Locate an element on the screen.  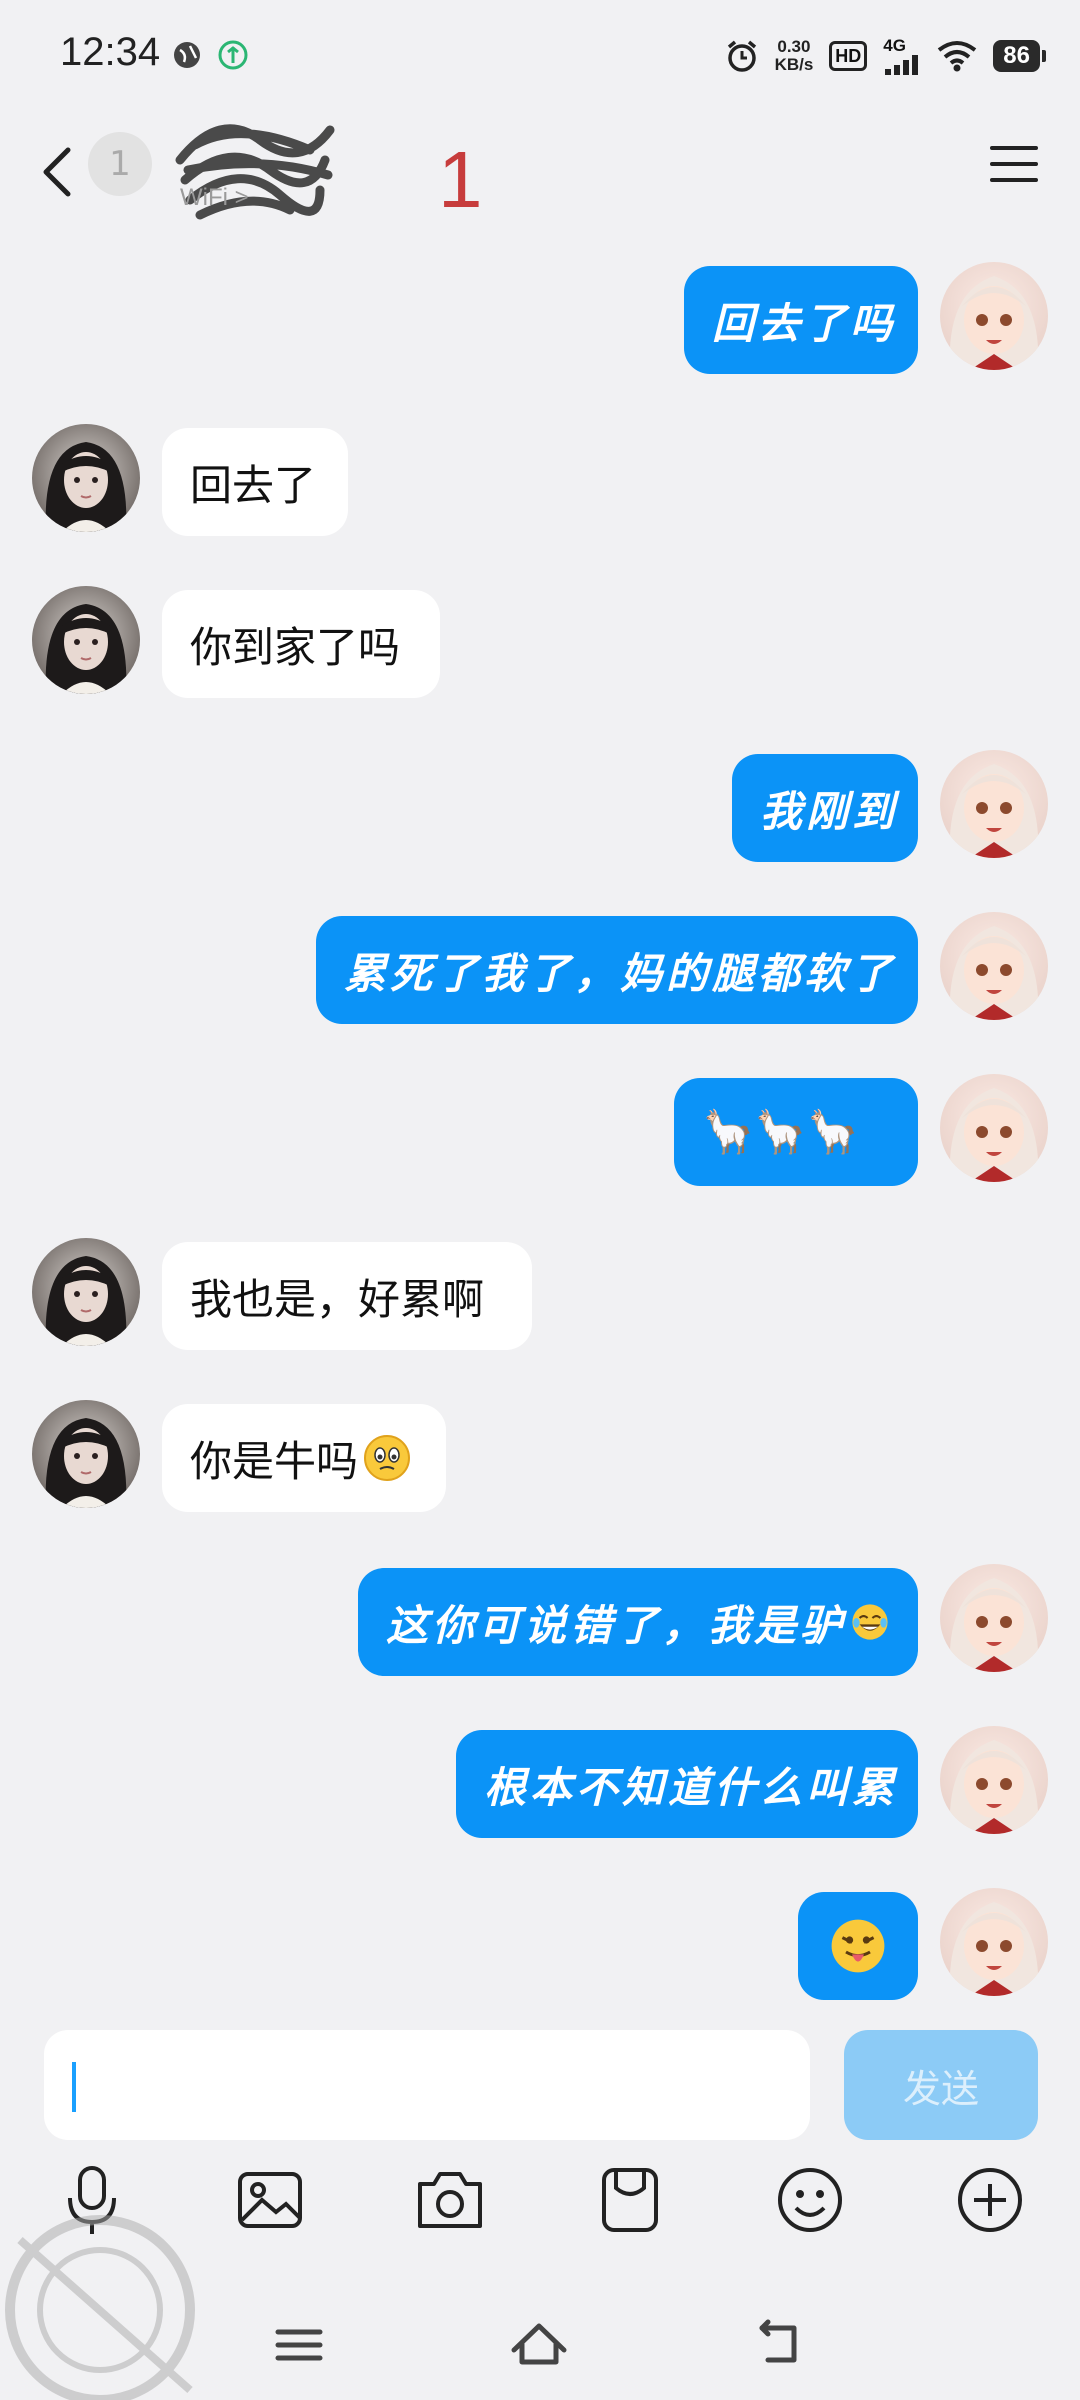
globe-icon is located at coordinates (187, 55).